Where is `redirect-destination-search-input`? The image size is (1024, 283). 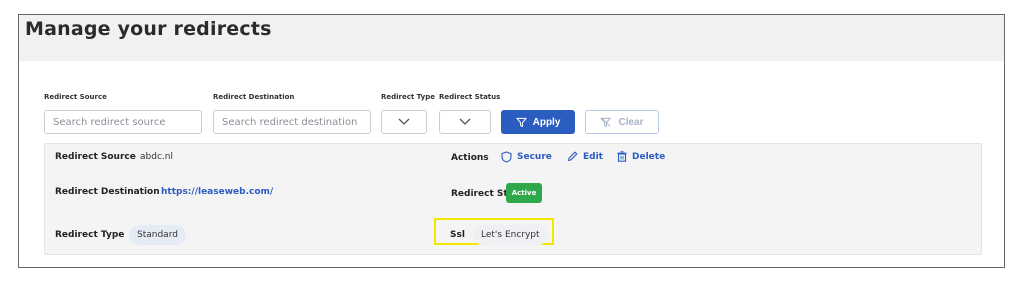 redirect-destination-search-input is located at coordinates (292, 122).